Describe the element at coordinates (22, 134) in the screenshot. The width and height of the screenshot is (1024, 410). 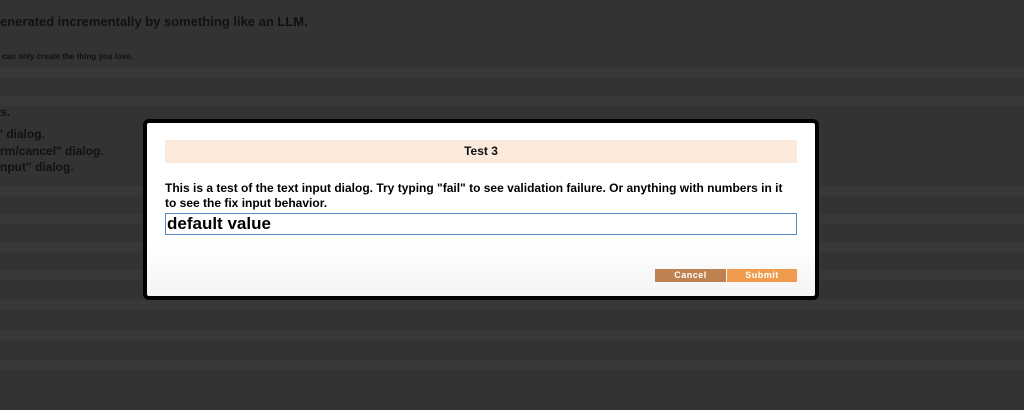
I see `background-link-alert-dialog: ' dialog.` at that location.